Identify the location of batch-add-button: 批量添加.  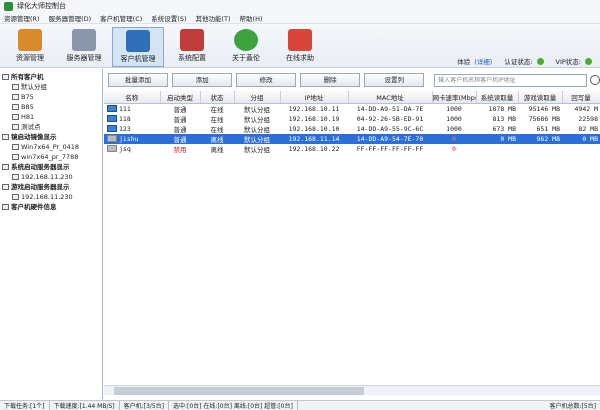
(138, 80).